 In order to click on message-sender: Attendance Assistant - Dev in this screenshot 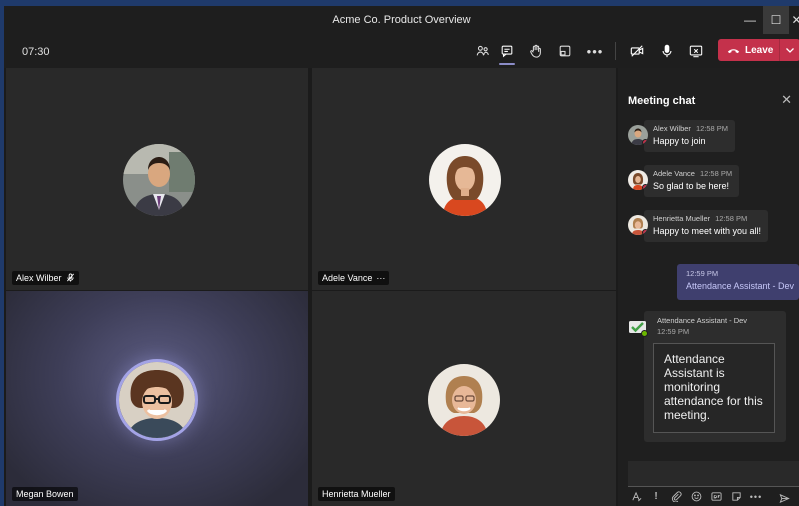, I will do `click(702, 320)`.